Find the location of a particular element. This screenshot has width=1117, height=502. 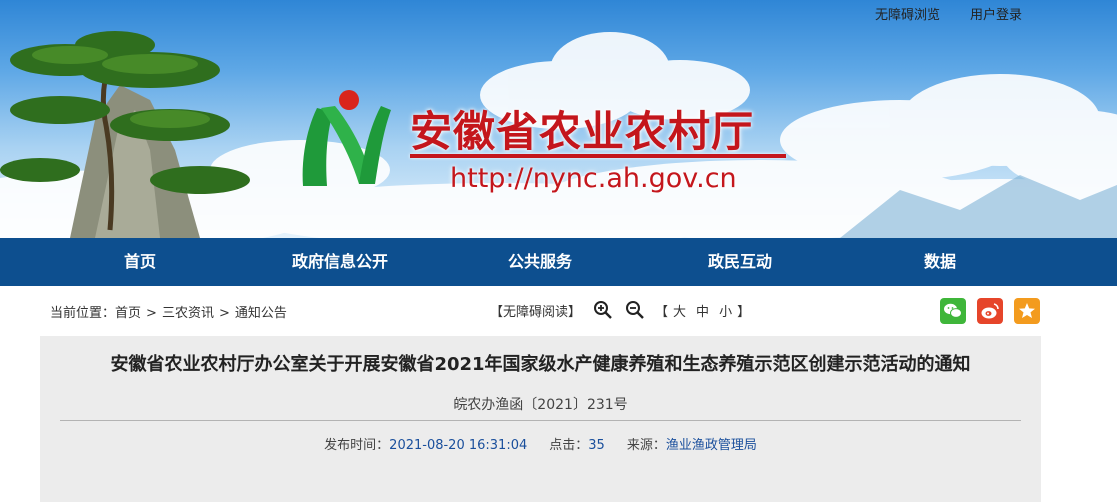

nav-item-interaction: 政民互动 is located at coordinates (740, 262).